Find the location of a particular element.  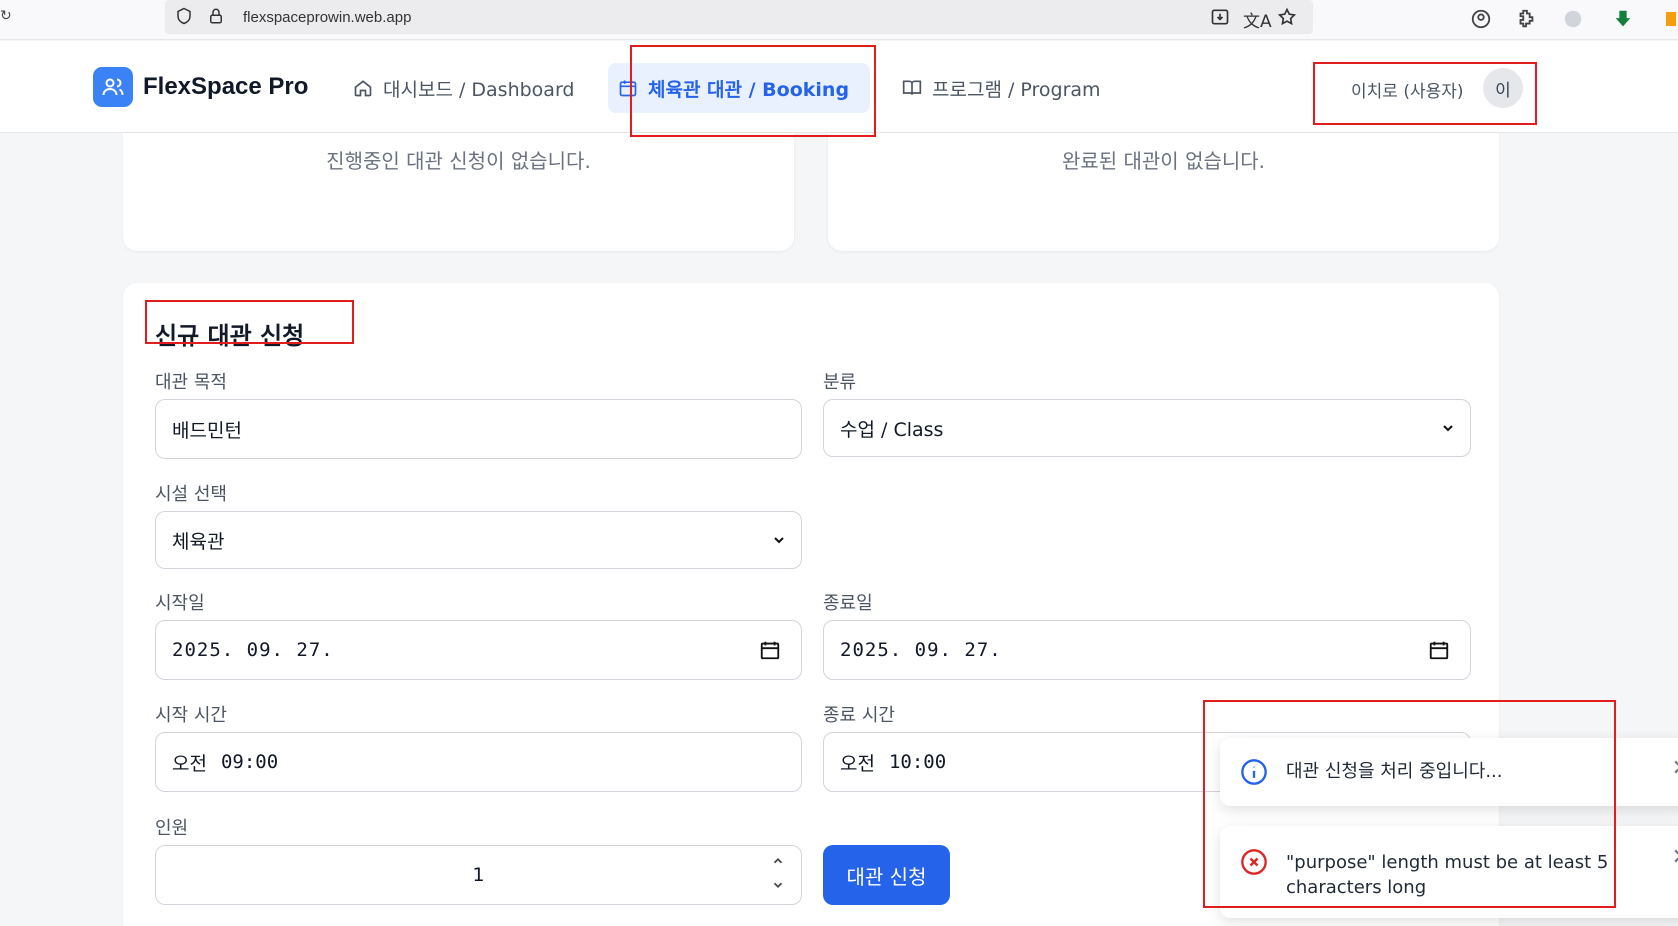

people-input: 1 is located at coordinates (478, 875).